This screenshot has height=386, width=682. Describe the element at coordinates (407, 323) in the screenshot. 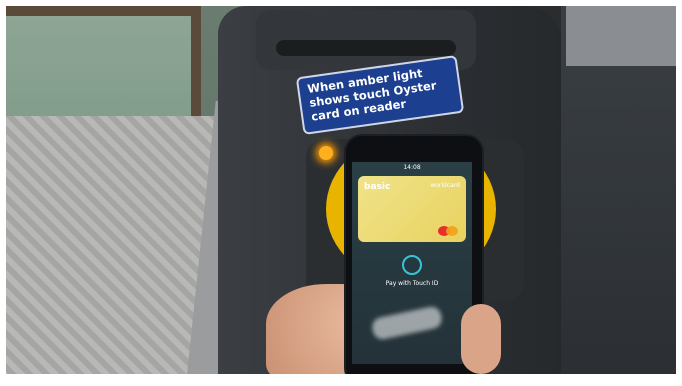

I see `screen-glare` at that location.